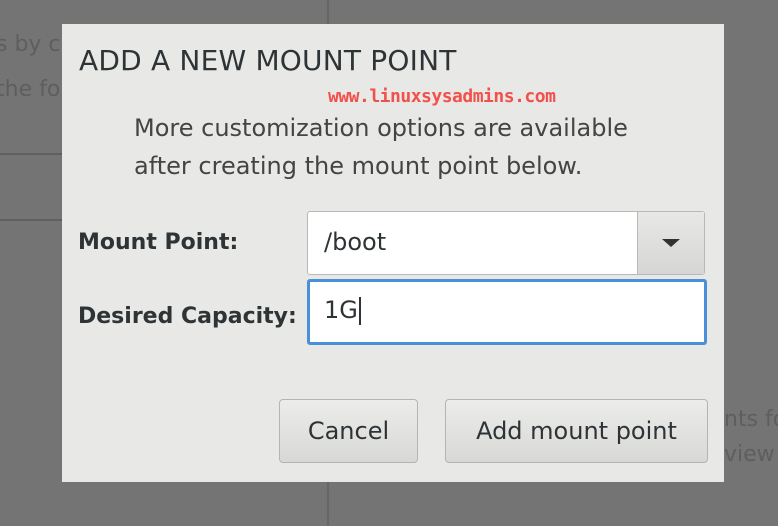 This screenshot has height=526, width=778. I want to click on background-text: nts fo, so click(751, 419).